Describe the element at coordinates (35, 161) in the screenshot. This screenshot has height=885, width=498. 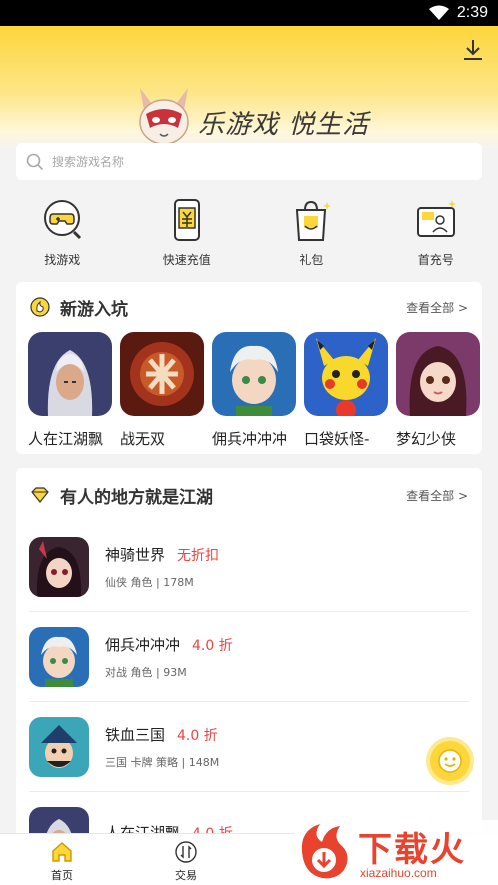
I see `search-icon` at that location.